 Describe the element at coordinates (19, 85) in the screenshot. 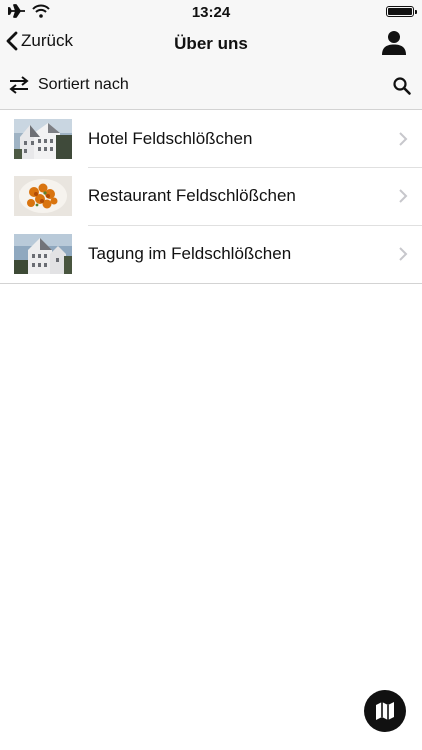

I see `swap-arrows-icon` at that location.